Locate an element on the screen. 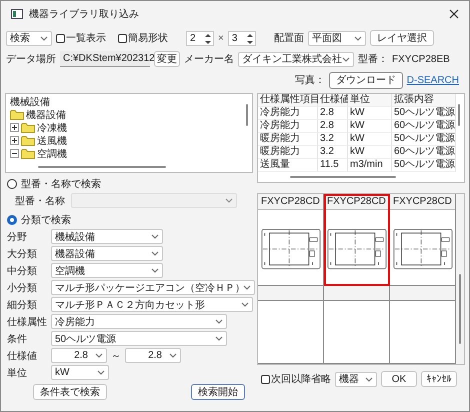  layer-select-button: レイヤ選択 is located at coordinates (402, 38).